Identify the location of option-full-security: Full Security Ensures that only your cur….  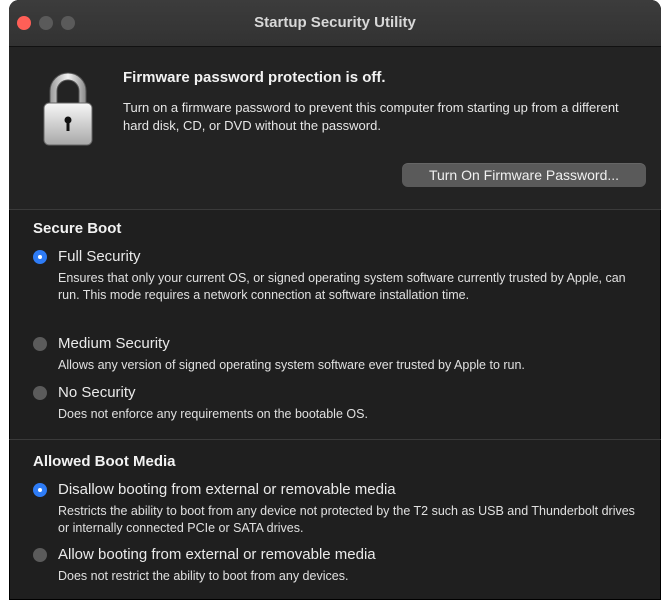
(343, 288).